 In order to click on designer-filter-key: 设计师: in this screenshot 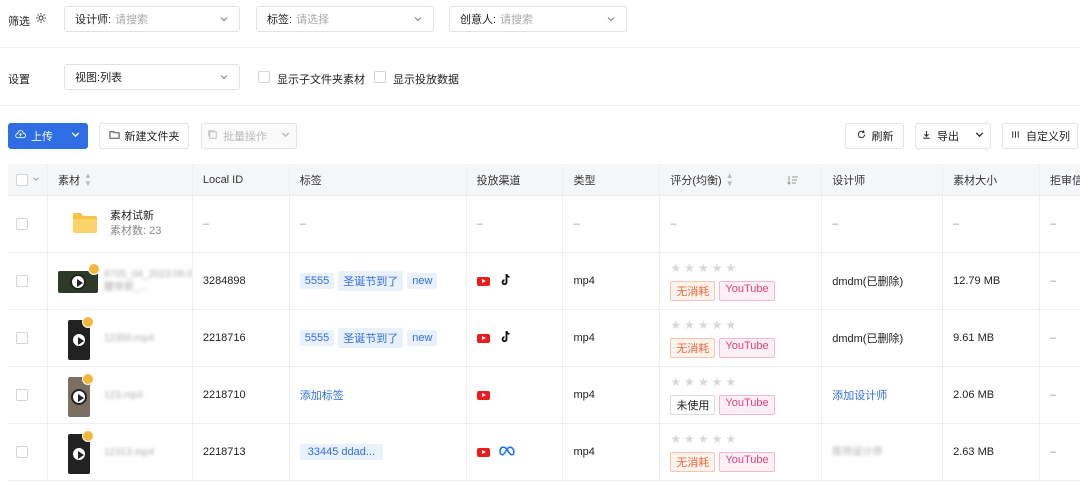, I will do `click(93, 20)`.